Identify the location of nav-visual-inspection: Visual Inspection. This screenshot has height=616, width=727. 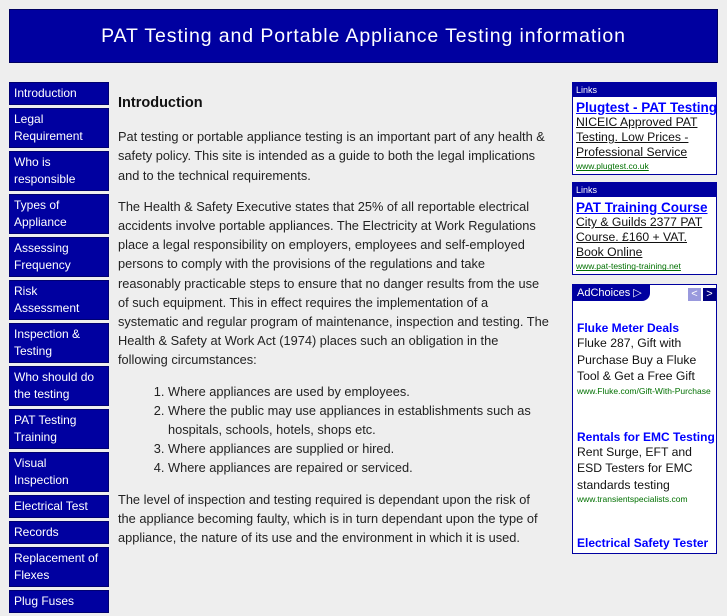
(59, 472).